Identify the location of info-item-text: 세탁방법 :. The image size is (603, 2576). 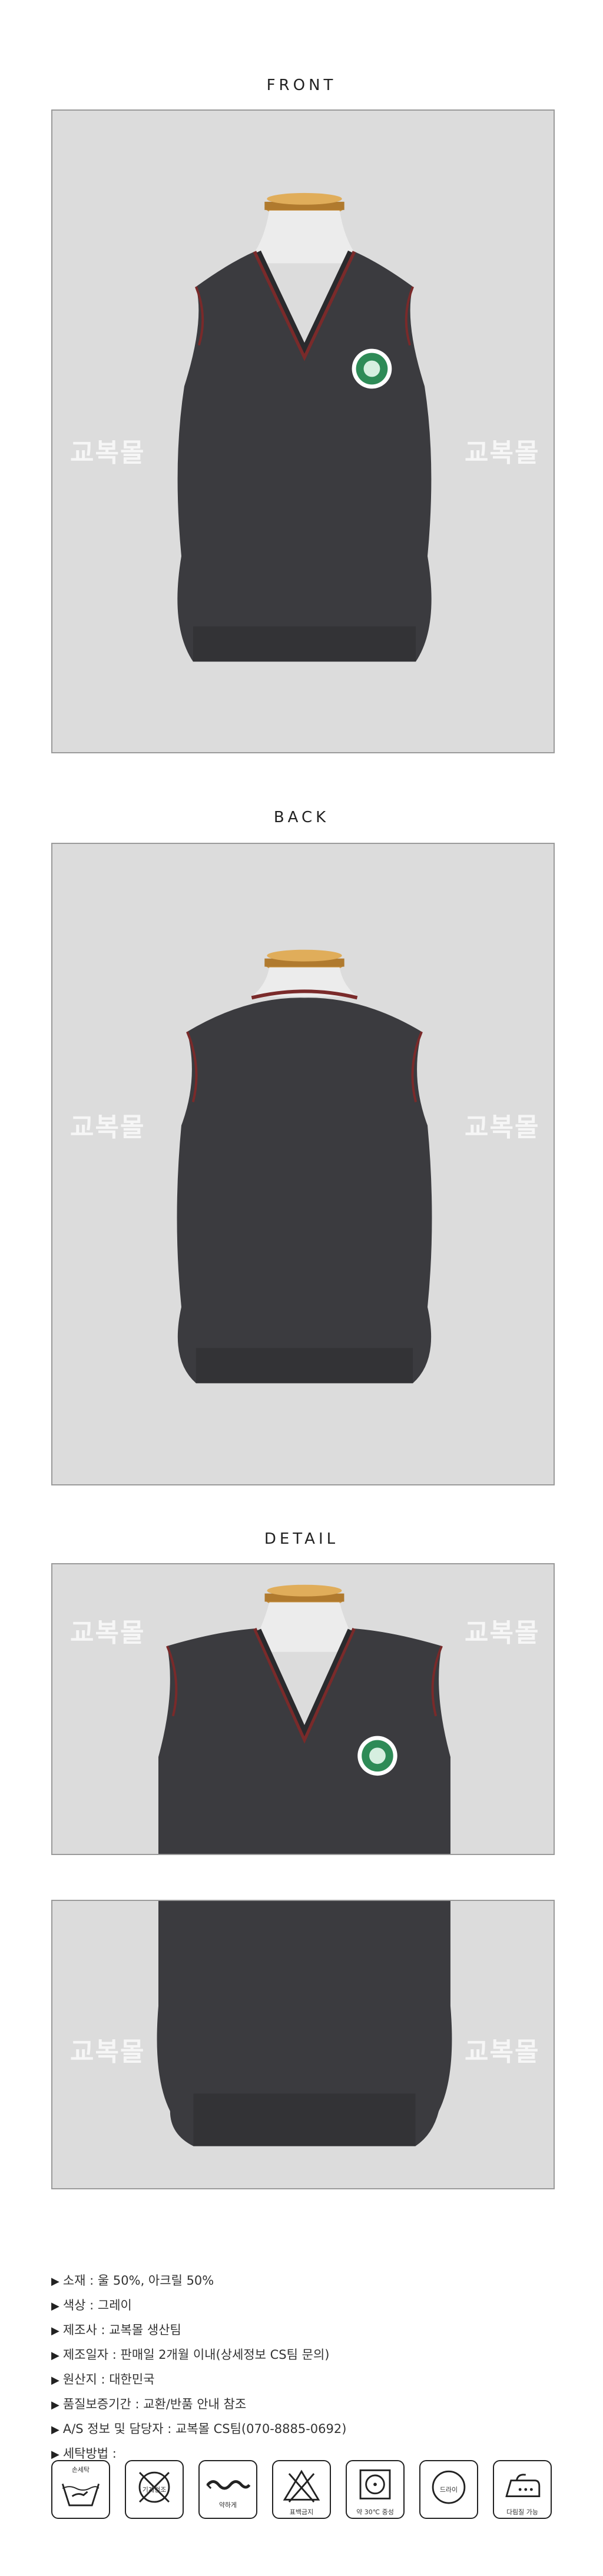
(89, 2454).